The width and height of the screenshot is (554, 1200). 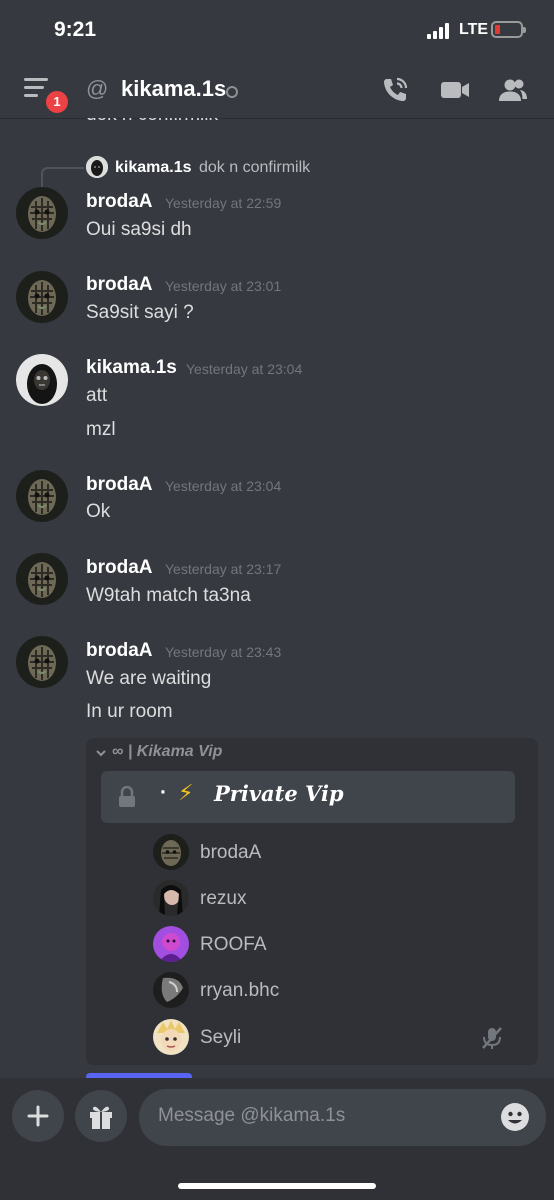 What do you see at coordinates (223, 652) in the screenshot?
I see `message-timestamp: Yesterday at 23:43` at bounding box center [223, 652].